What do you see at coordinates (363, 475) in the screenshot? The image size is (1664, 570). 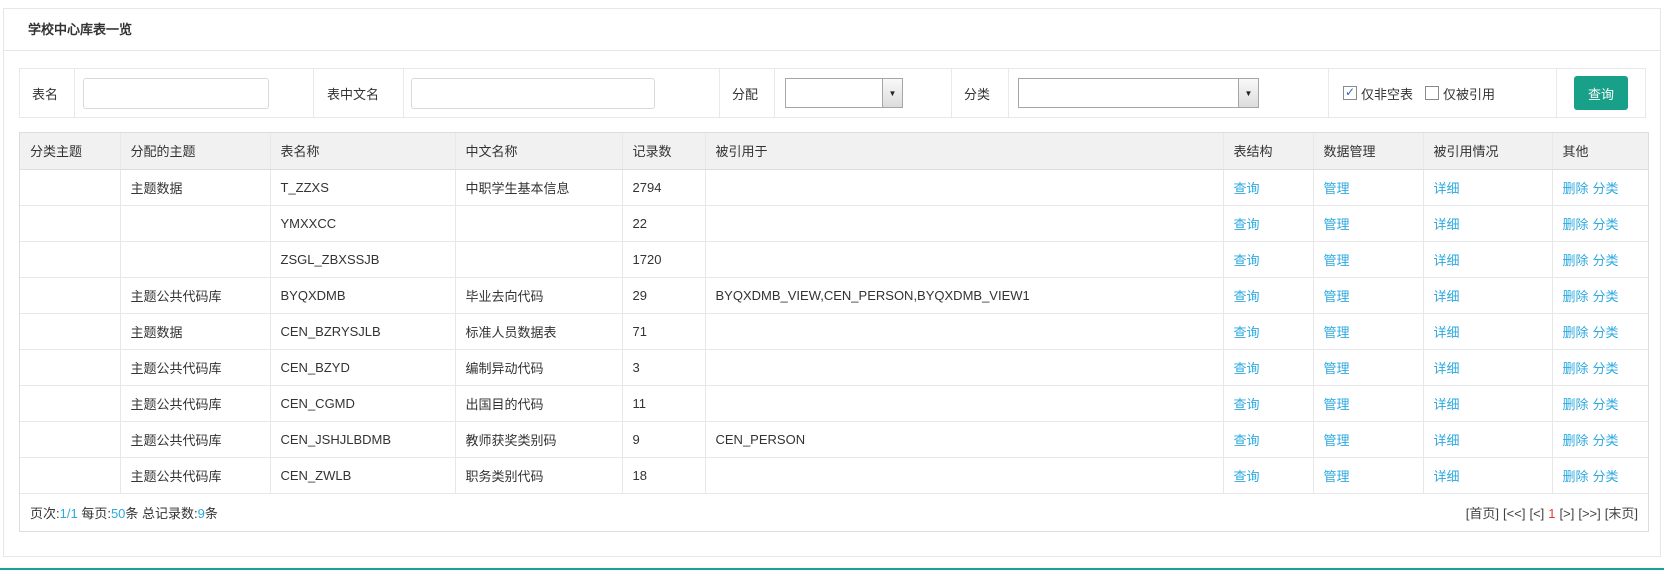 I see `cell-table-name: CEN_ZWLB` at bounding box center [363, 475].